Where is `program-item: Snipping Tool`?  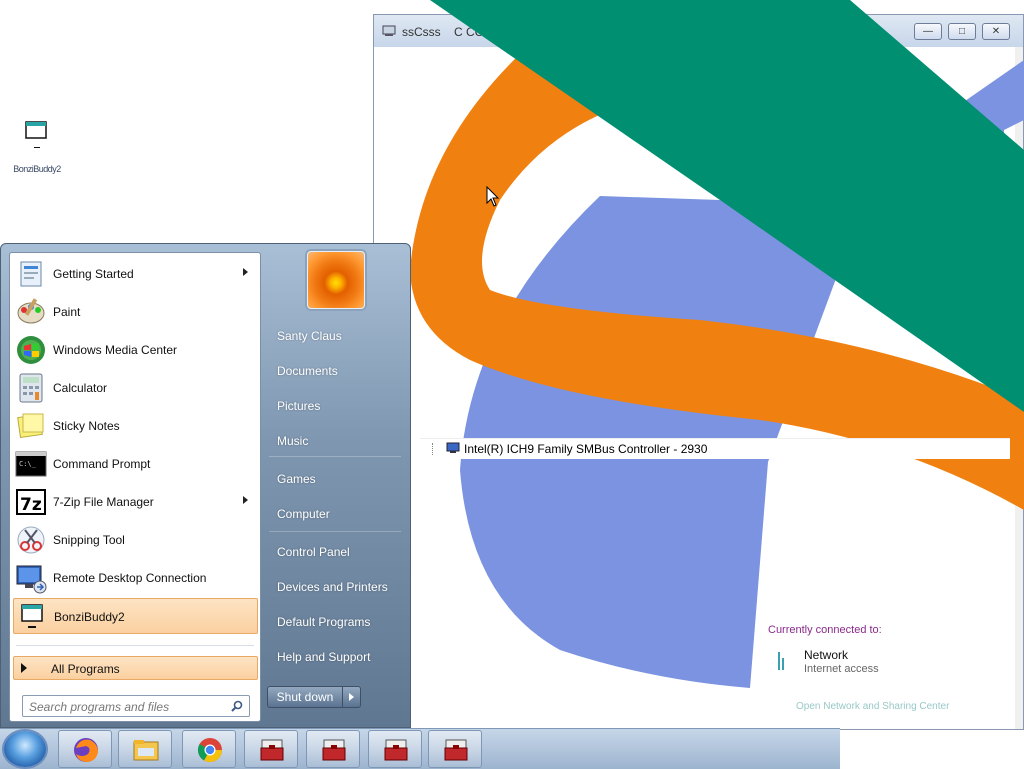 program-item: Snipping Tool is located at coordinates (135, 540).